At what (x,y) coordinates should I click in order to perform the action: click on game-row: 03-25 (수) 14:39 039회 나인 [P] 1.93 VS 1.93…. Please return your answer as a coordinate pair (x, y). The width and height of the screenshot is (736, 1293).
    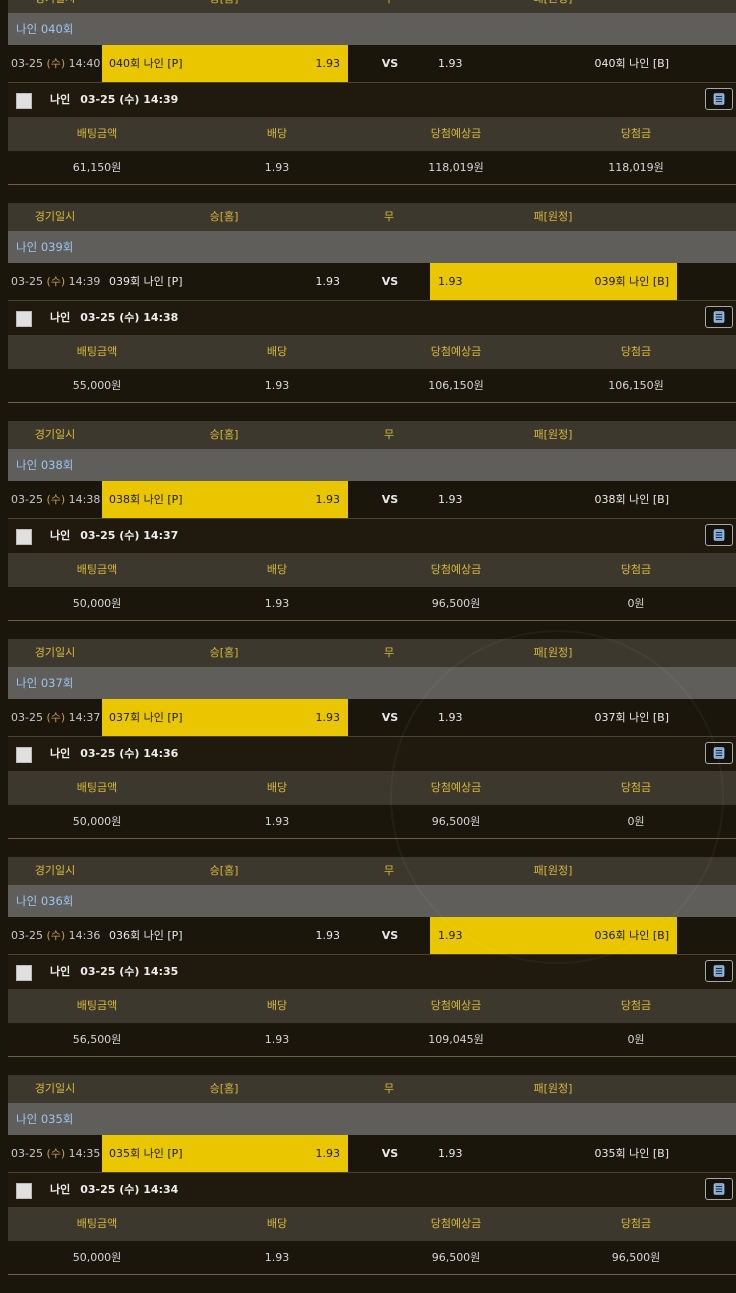
    Looking at the image, I should click on (372, 282).